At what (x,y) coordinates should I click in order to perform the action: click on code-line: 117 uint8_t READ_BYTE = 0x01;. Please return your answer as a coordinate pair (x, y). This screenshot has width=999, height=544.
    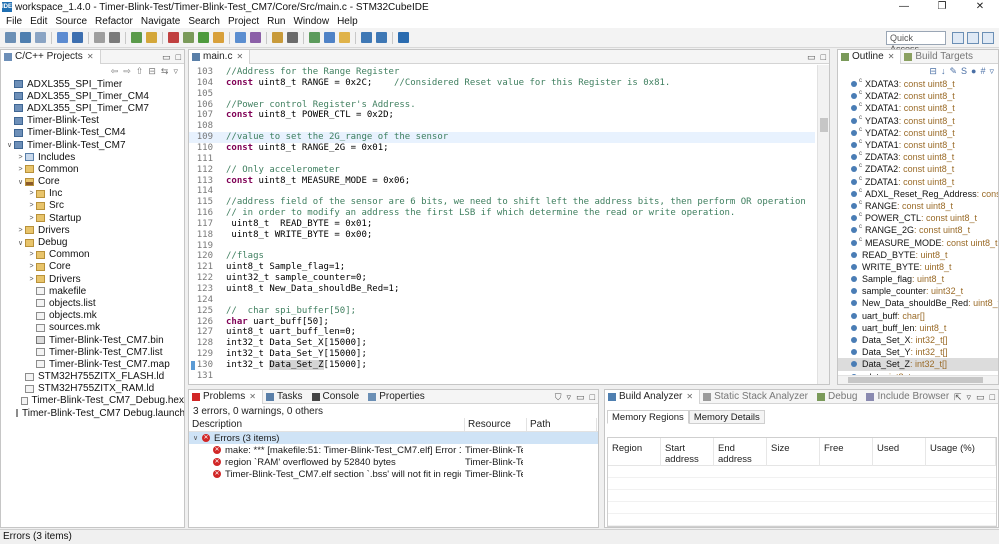
    Looking at the image, I should click on (502, 224).